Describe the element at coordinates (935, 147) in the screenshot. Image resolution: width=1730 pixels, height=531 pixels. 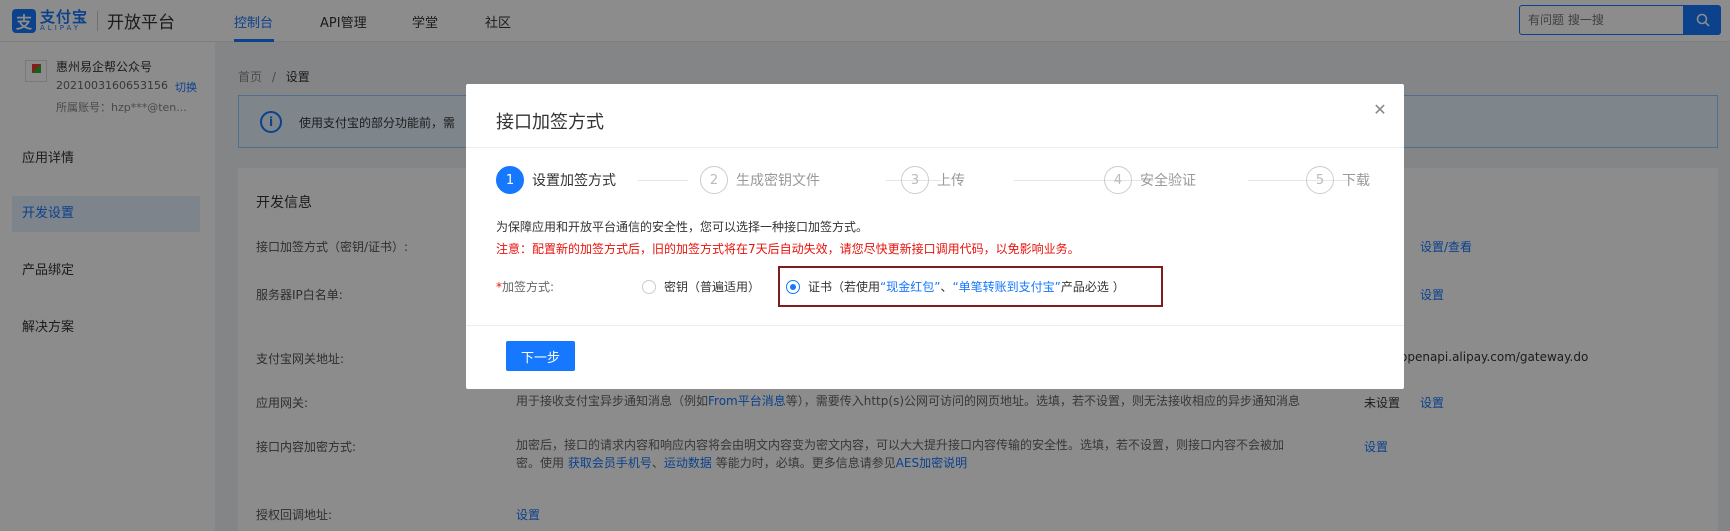
I see `modal-header-divider` at that location.